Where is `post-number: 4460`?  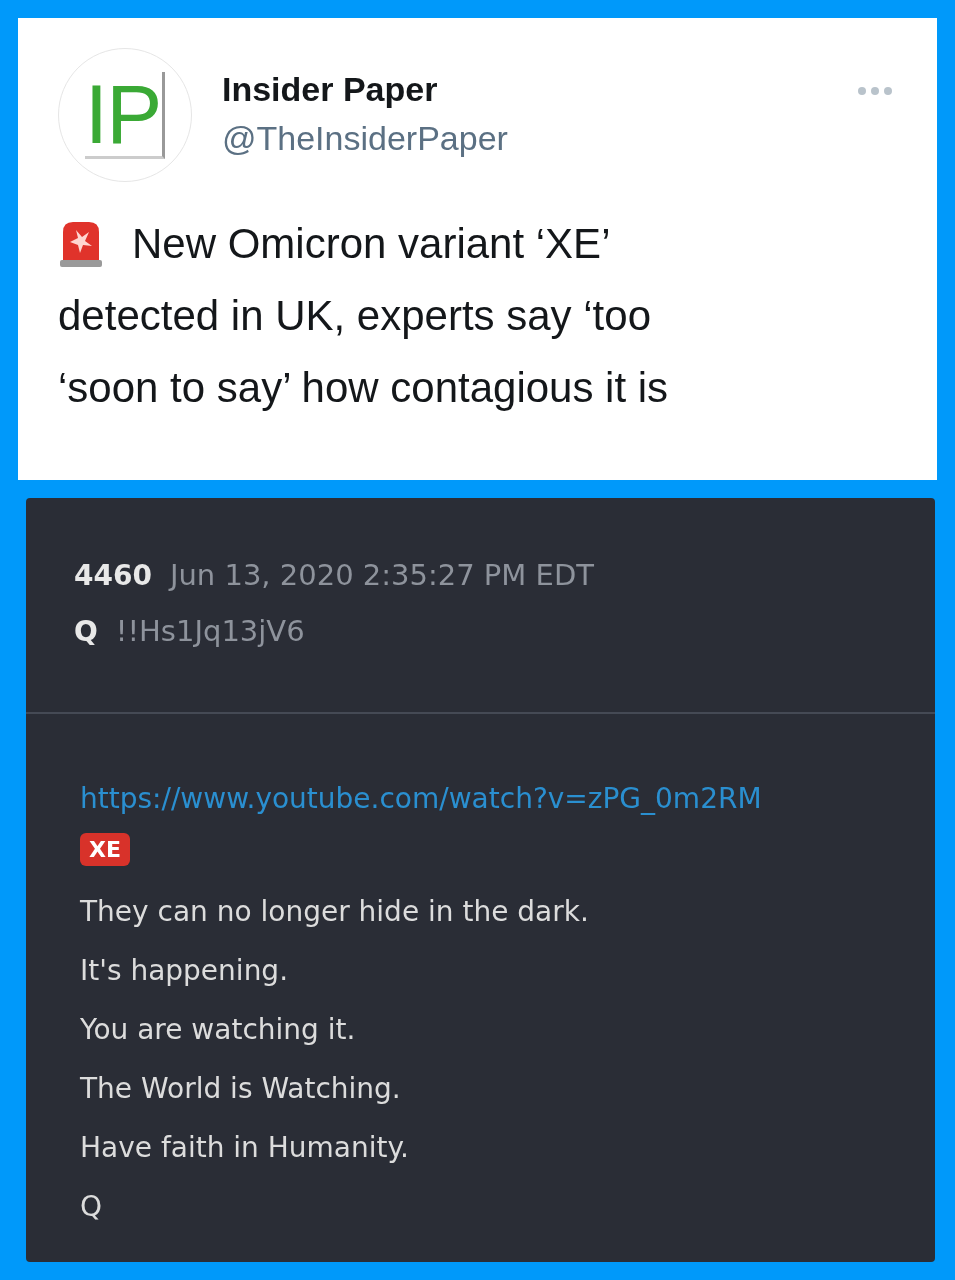 post-number: 4460 is located at coordinates (113, 575).